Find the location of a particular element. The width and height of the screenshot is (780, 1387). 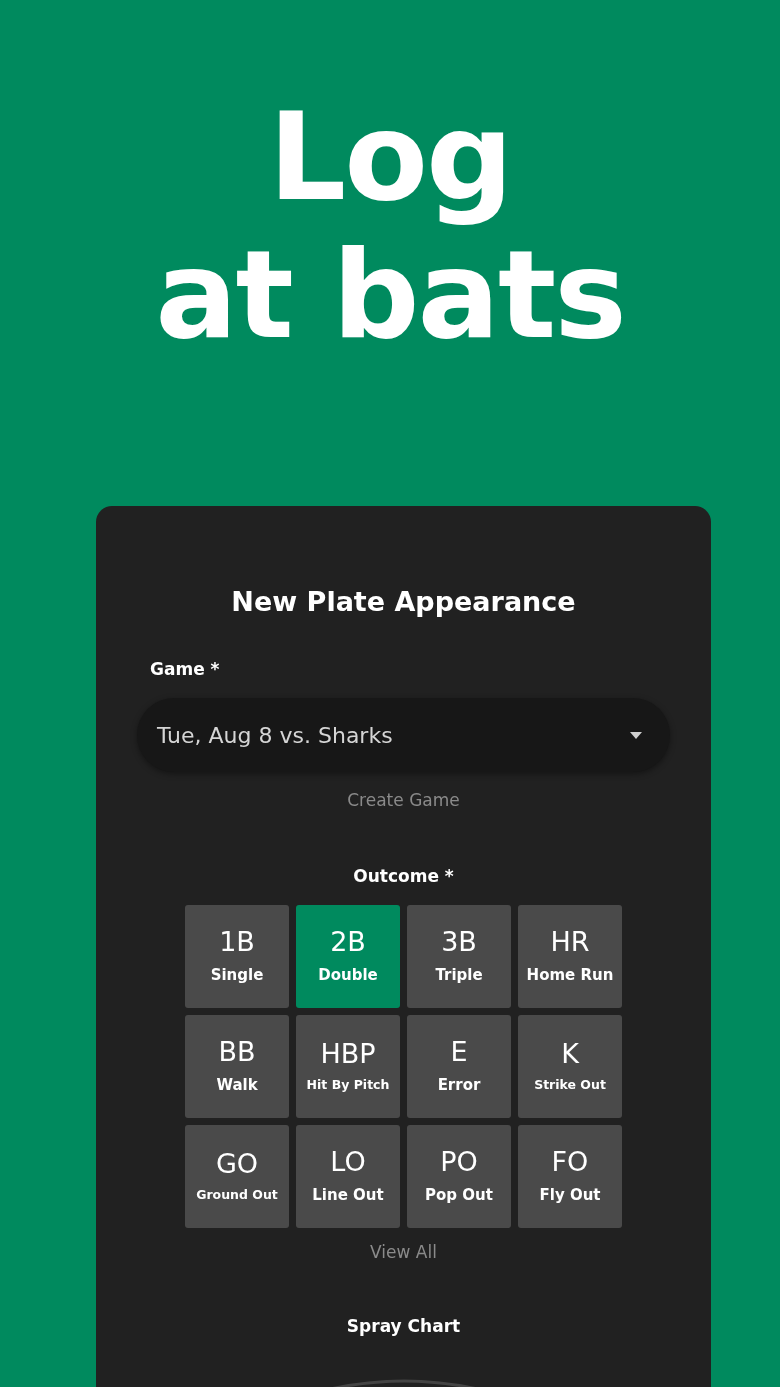

headline: at bats is located at coordinates (390, 295).